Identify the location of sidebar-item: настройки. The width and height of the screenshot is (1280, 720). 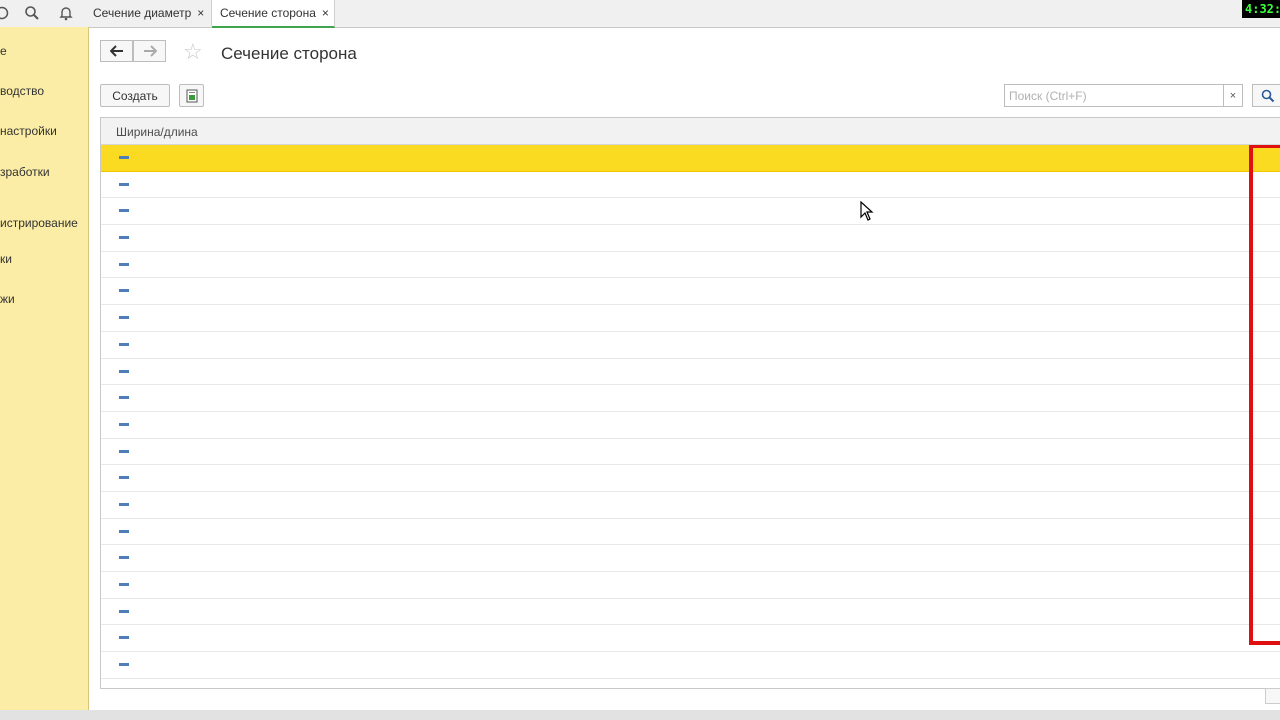
(28, 131).